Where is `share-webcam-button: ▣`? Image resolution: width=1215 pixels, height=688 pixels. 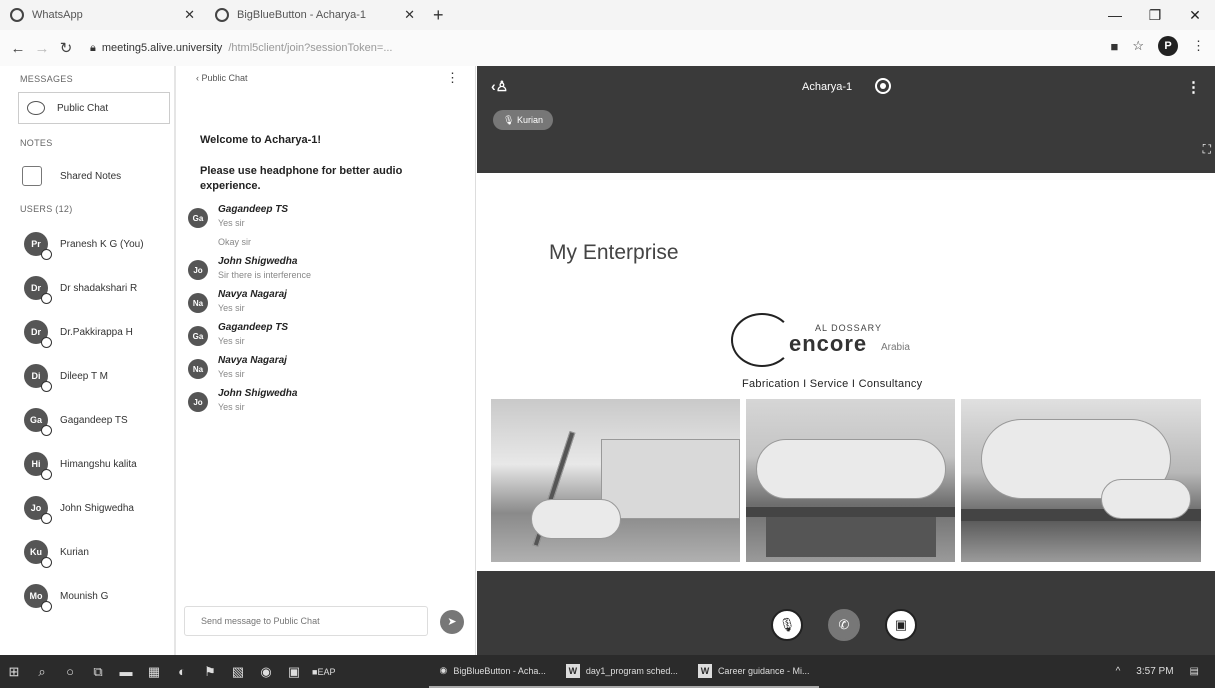 share-webcam-button: ▣ is located at coordinates (901, 625).